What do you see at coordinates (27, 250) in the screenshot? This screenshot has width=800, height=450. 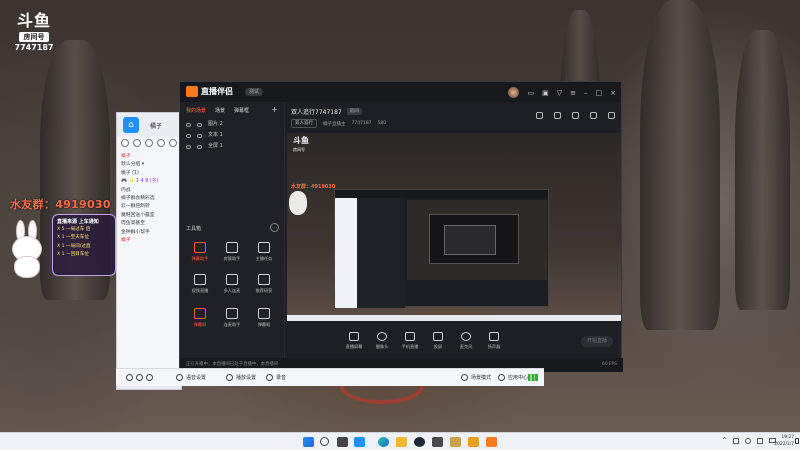 I see `rabbit-mascot-icon` at bounding box center [27, 250].